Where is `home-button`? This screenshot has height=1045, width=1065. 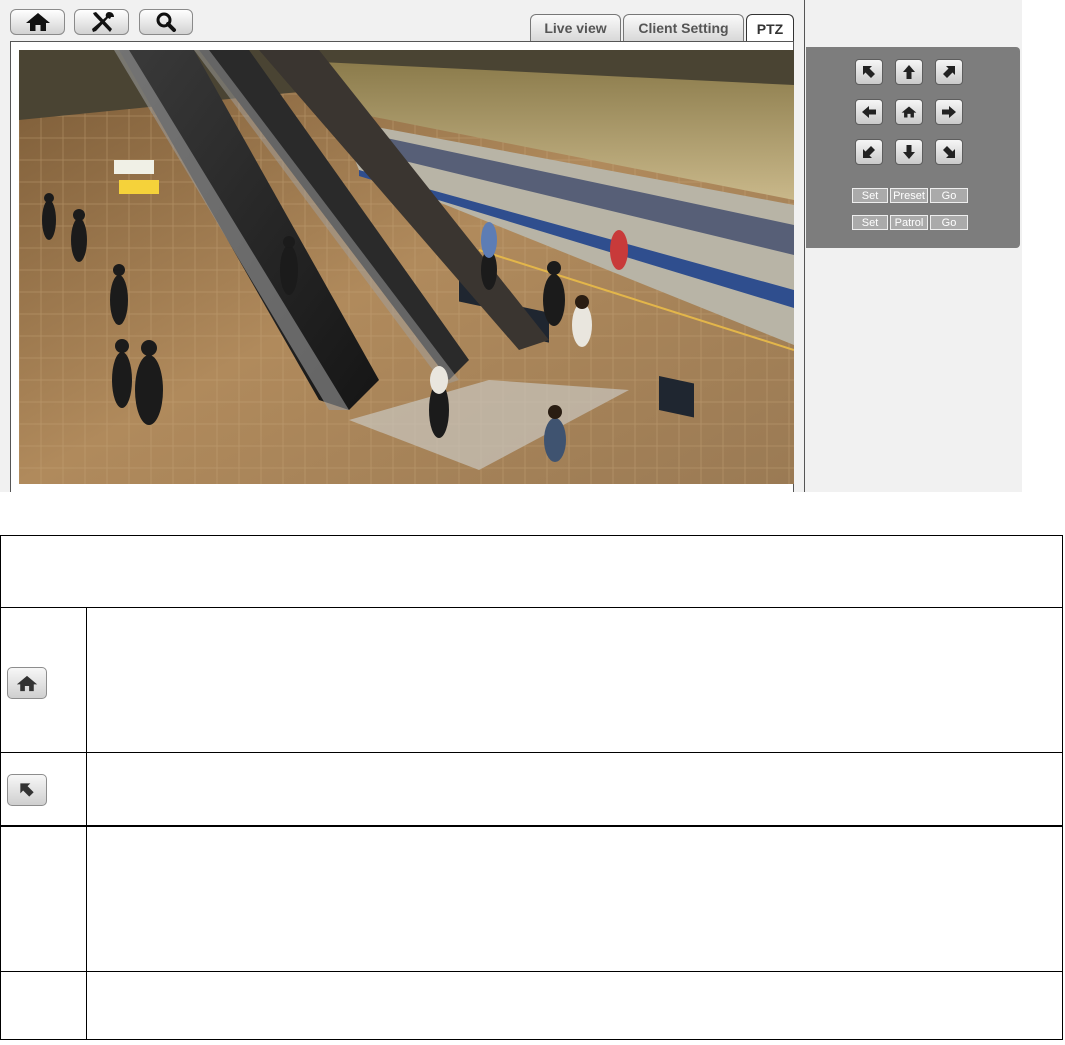
home-button is located at coordinates (37, 22).